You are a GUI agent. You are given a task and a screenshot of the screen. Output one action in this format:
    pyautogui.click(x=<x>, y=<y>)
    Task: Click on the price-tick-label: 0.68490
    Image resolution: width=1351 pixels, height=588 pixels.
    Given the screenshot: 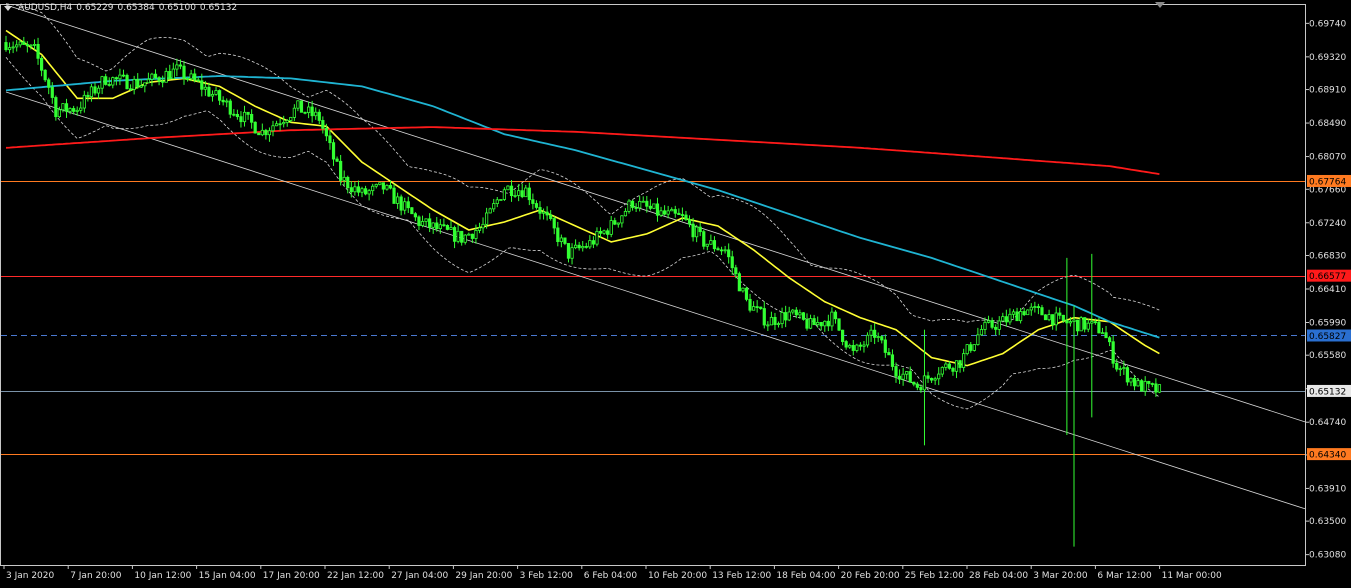 What is the action you would take?
    pyautogui.click(x=1327, y=124)
    